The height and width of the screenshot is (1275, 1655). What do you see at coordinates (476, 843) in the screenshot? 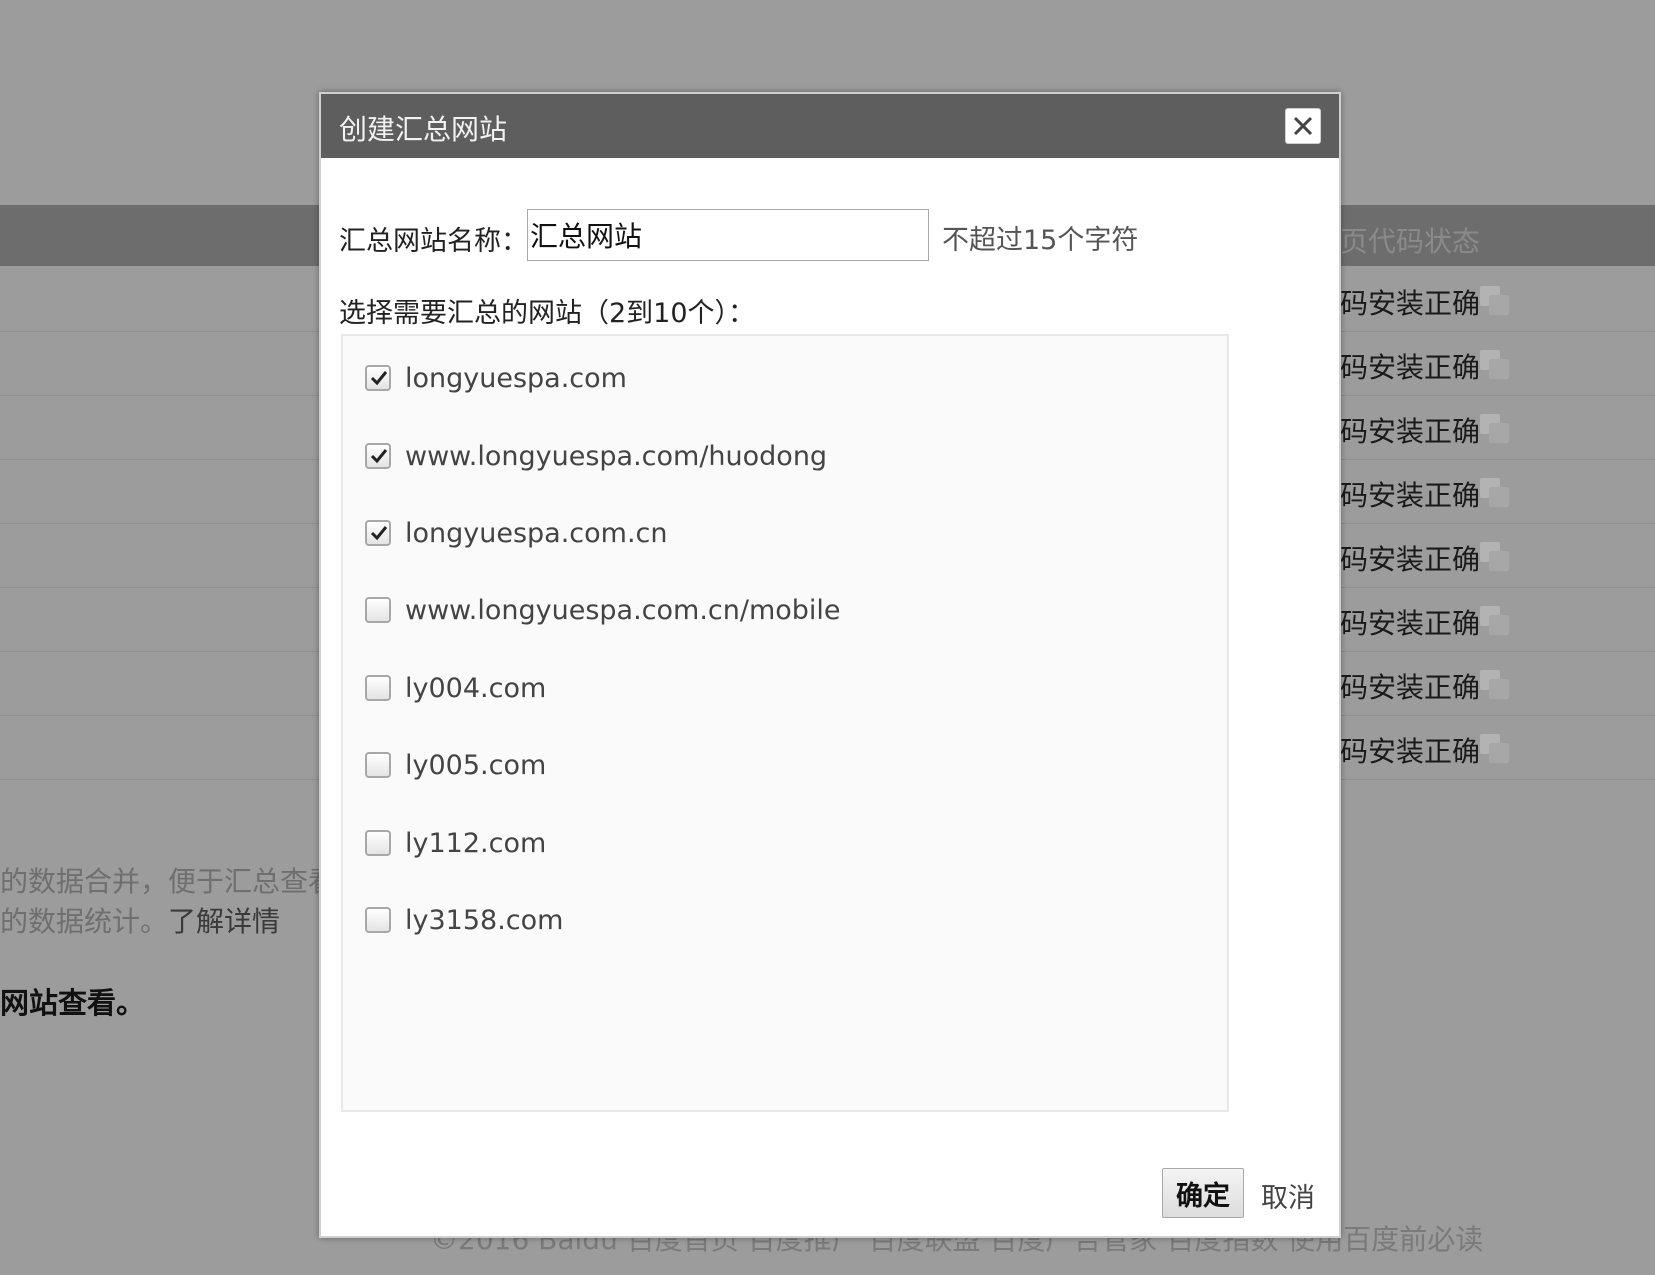
I see `site-label: ly112.com` at bounding box center [476, 843].